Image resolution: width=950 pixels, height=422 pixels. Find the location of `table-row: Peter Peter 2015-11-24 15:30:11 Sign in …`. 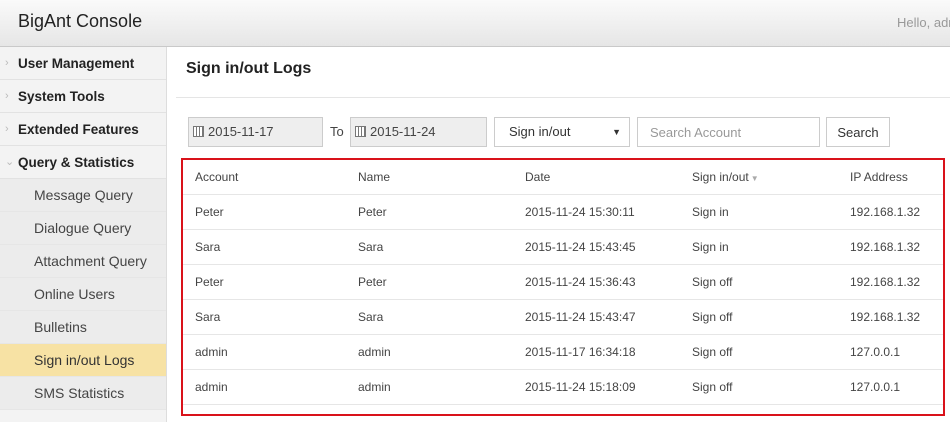

table-row: Peter Peter 2015-11-24 15:30:11 Sign in … is located at coordinates (563, 212).